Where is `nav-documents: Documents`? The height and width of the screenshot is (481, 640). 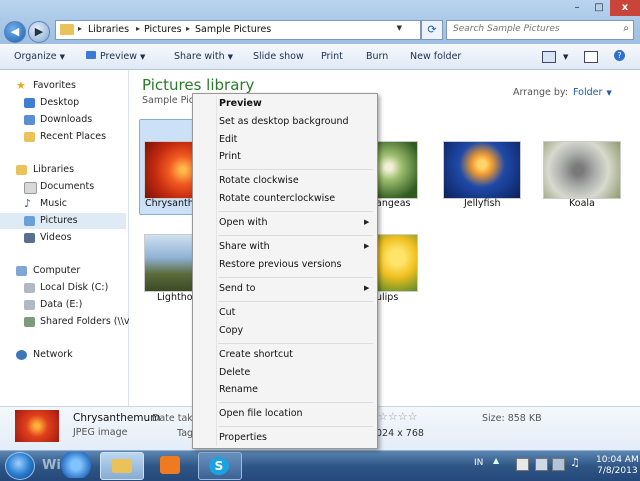
nav-documents: Documents is located at coordinates (63, 187).